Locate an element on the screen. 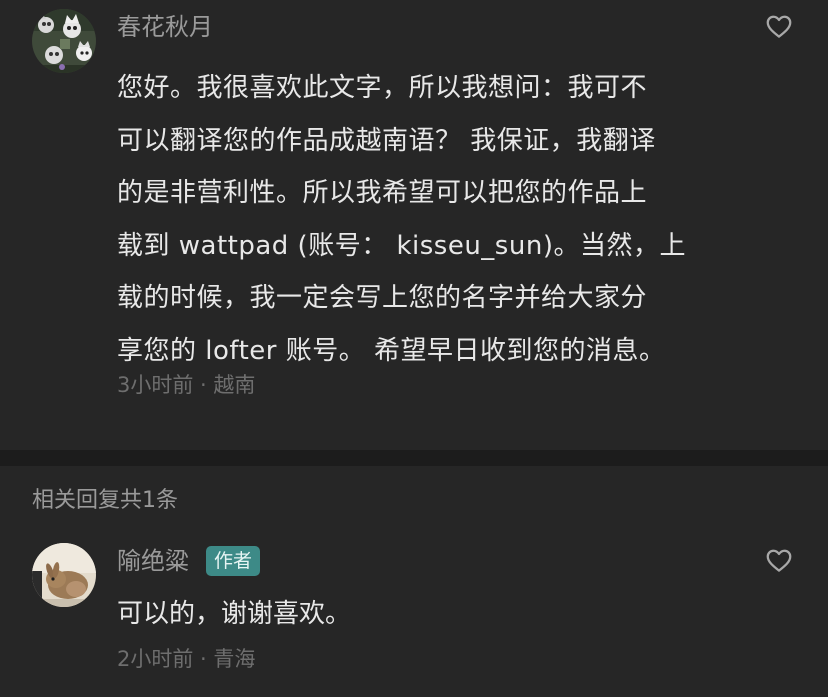 The height and width of the screenshot is (697, 828). comment-body-line: 载的时候，我一定会写上您的名字并给大家分 is located at coordinates (382, 298).